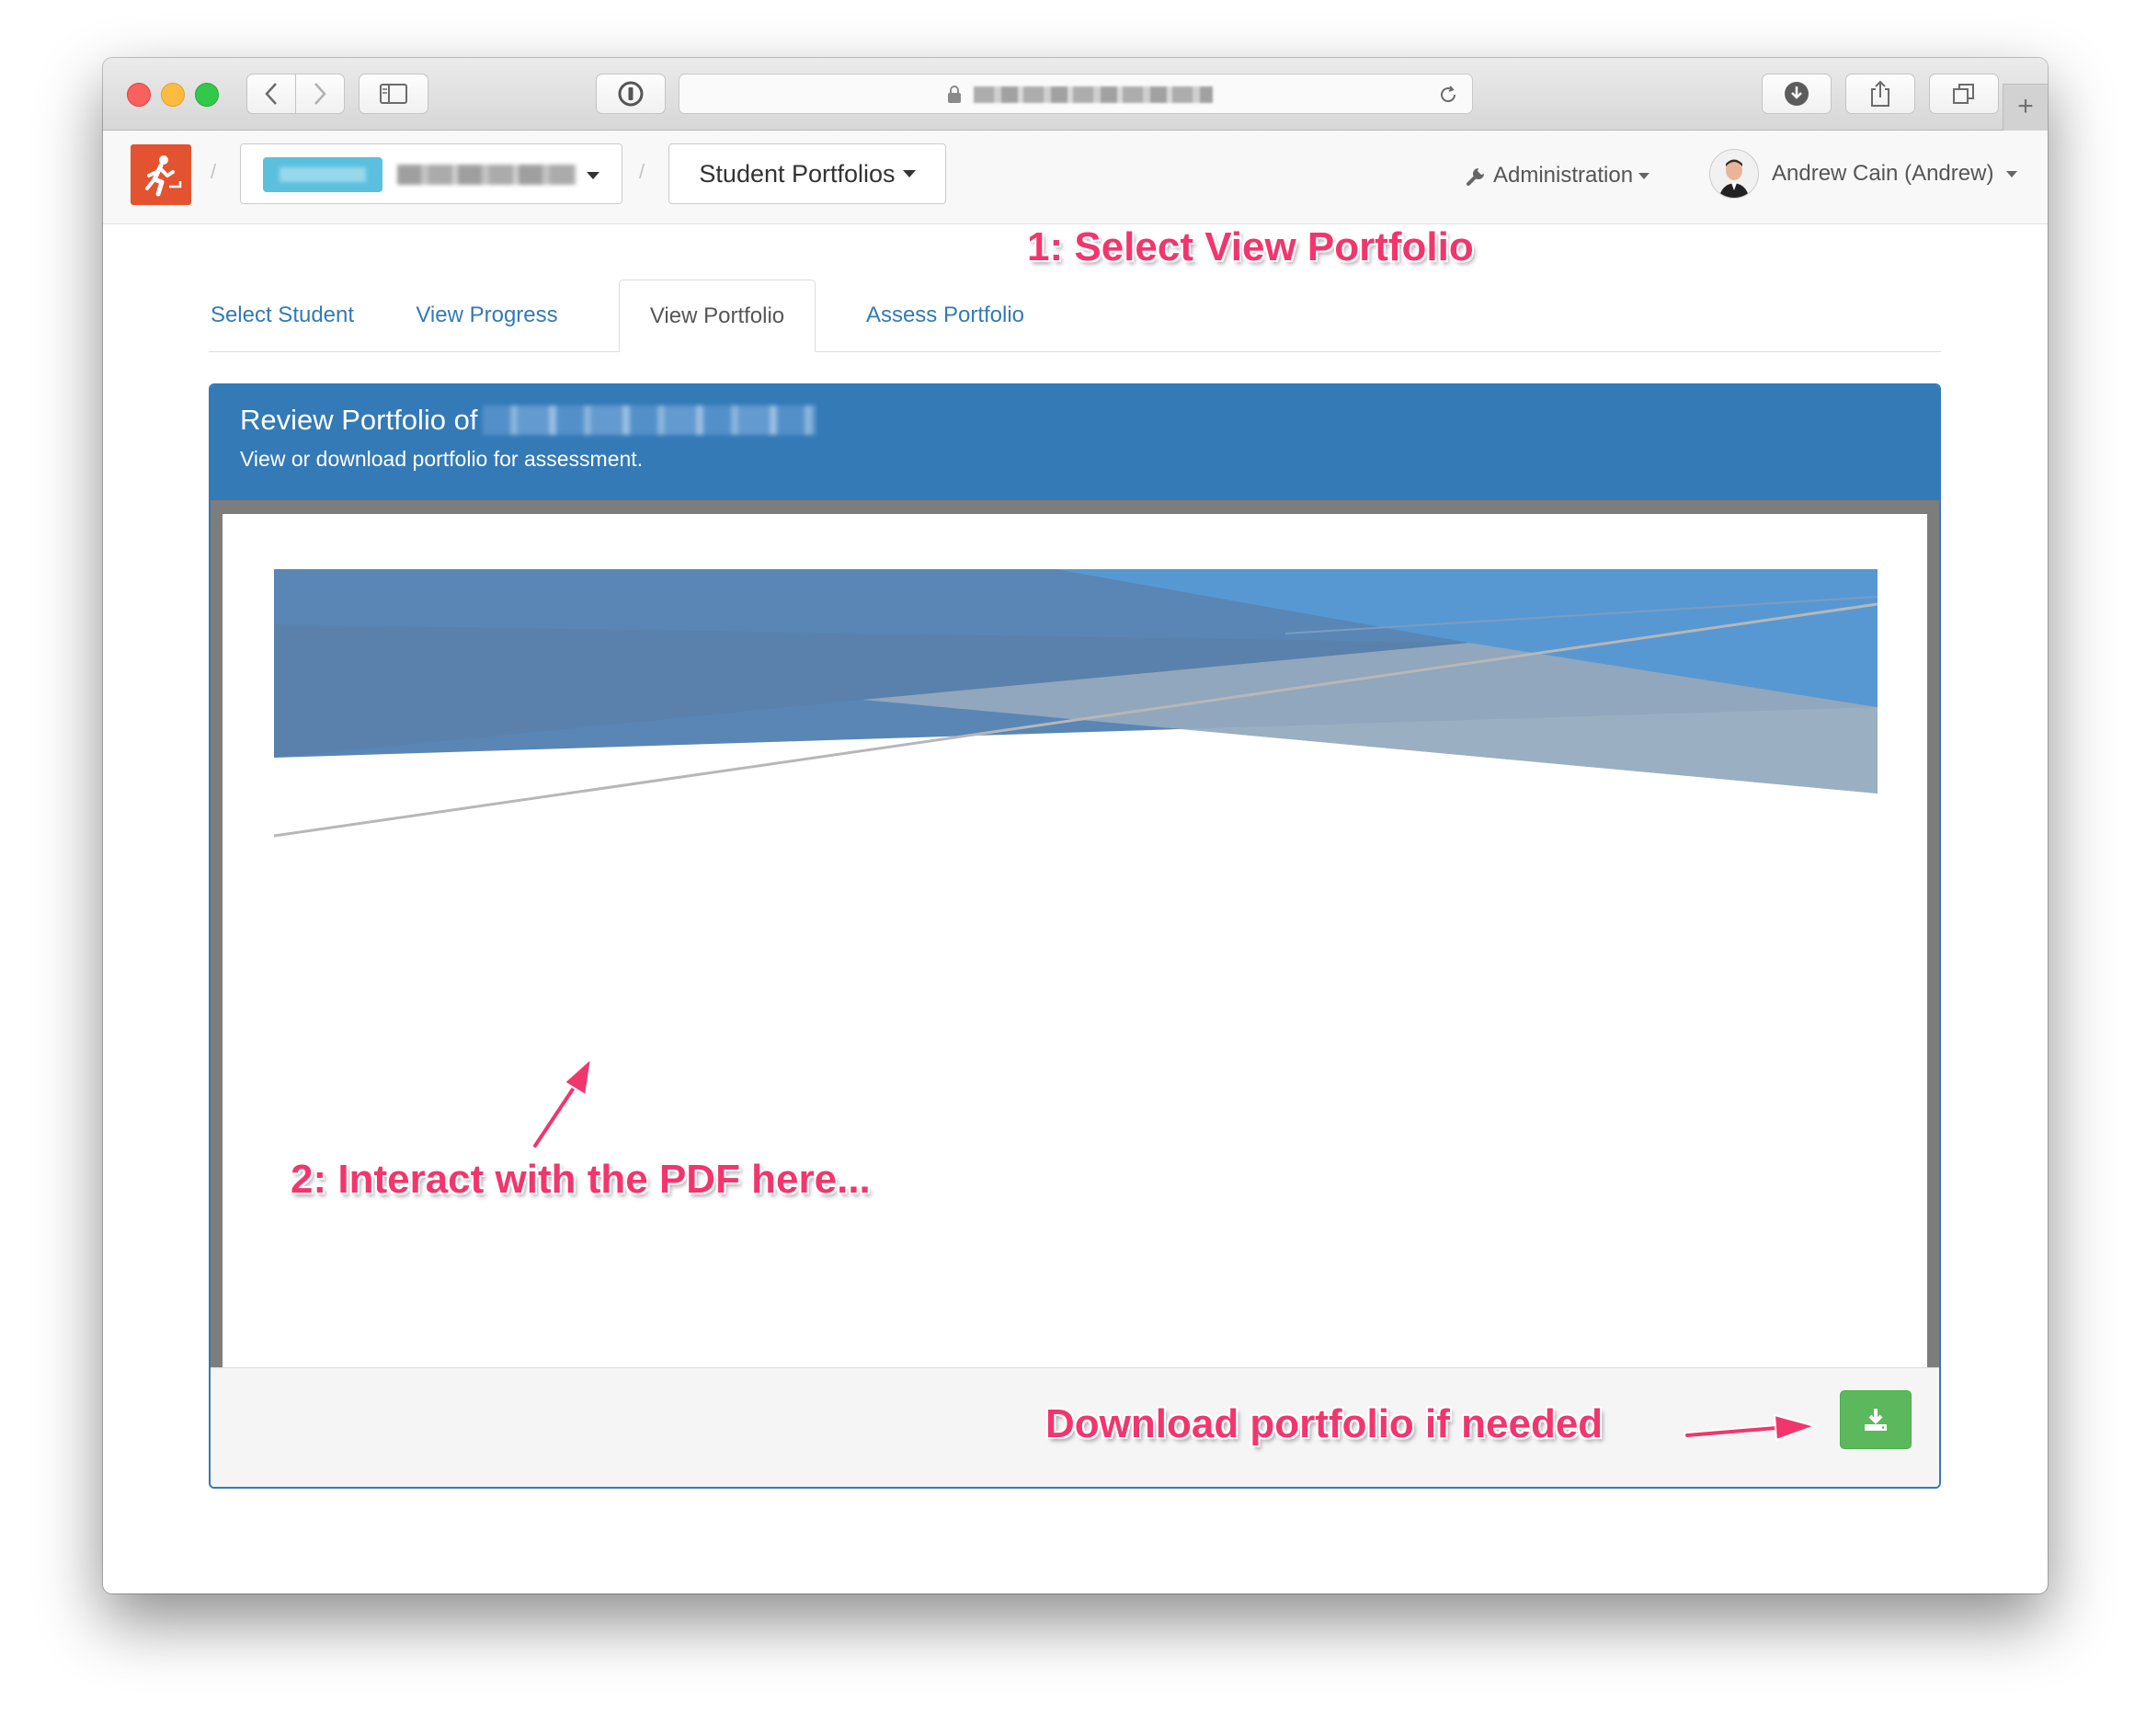 The height and width of the screenshot is (1736, 2146). I want to click on section-dropdown-label: Student Portfolios, so click(798, 173).